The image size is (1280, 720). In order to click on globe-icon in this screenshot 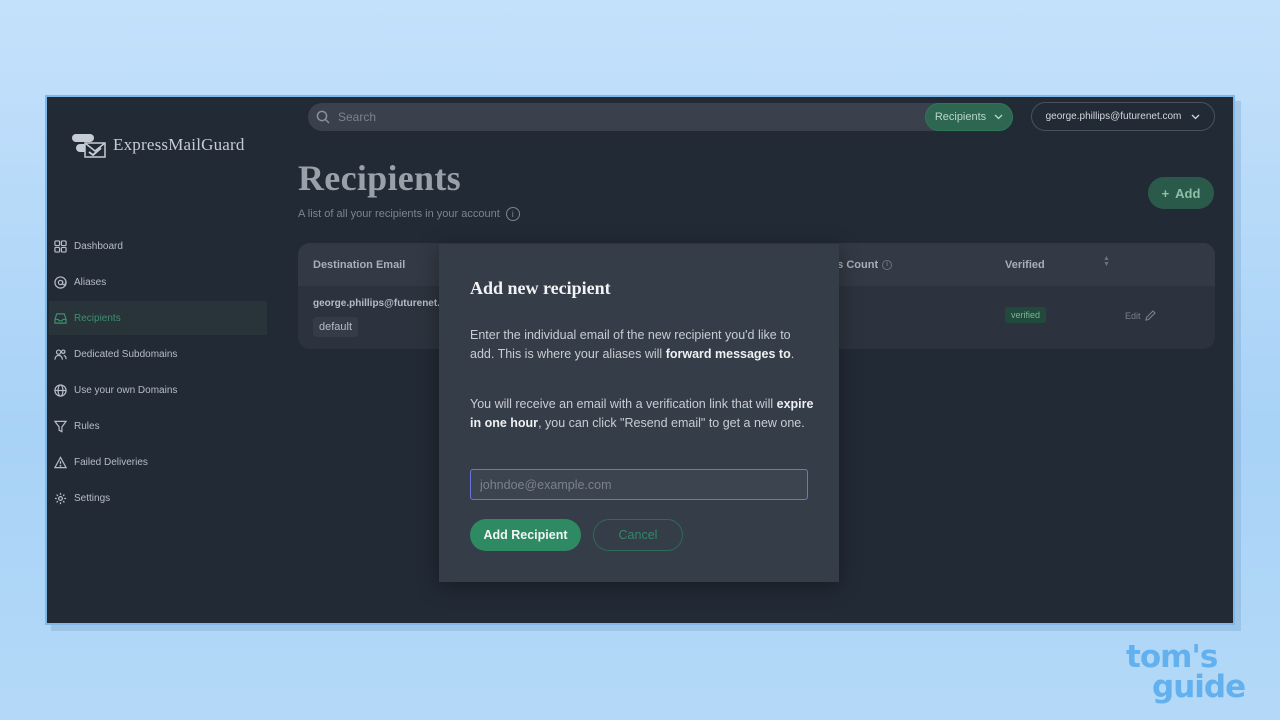, I will do `click(60, 390)`.